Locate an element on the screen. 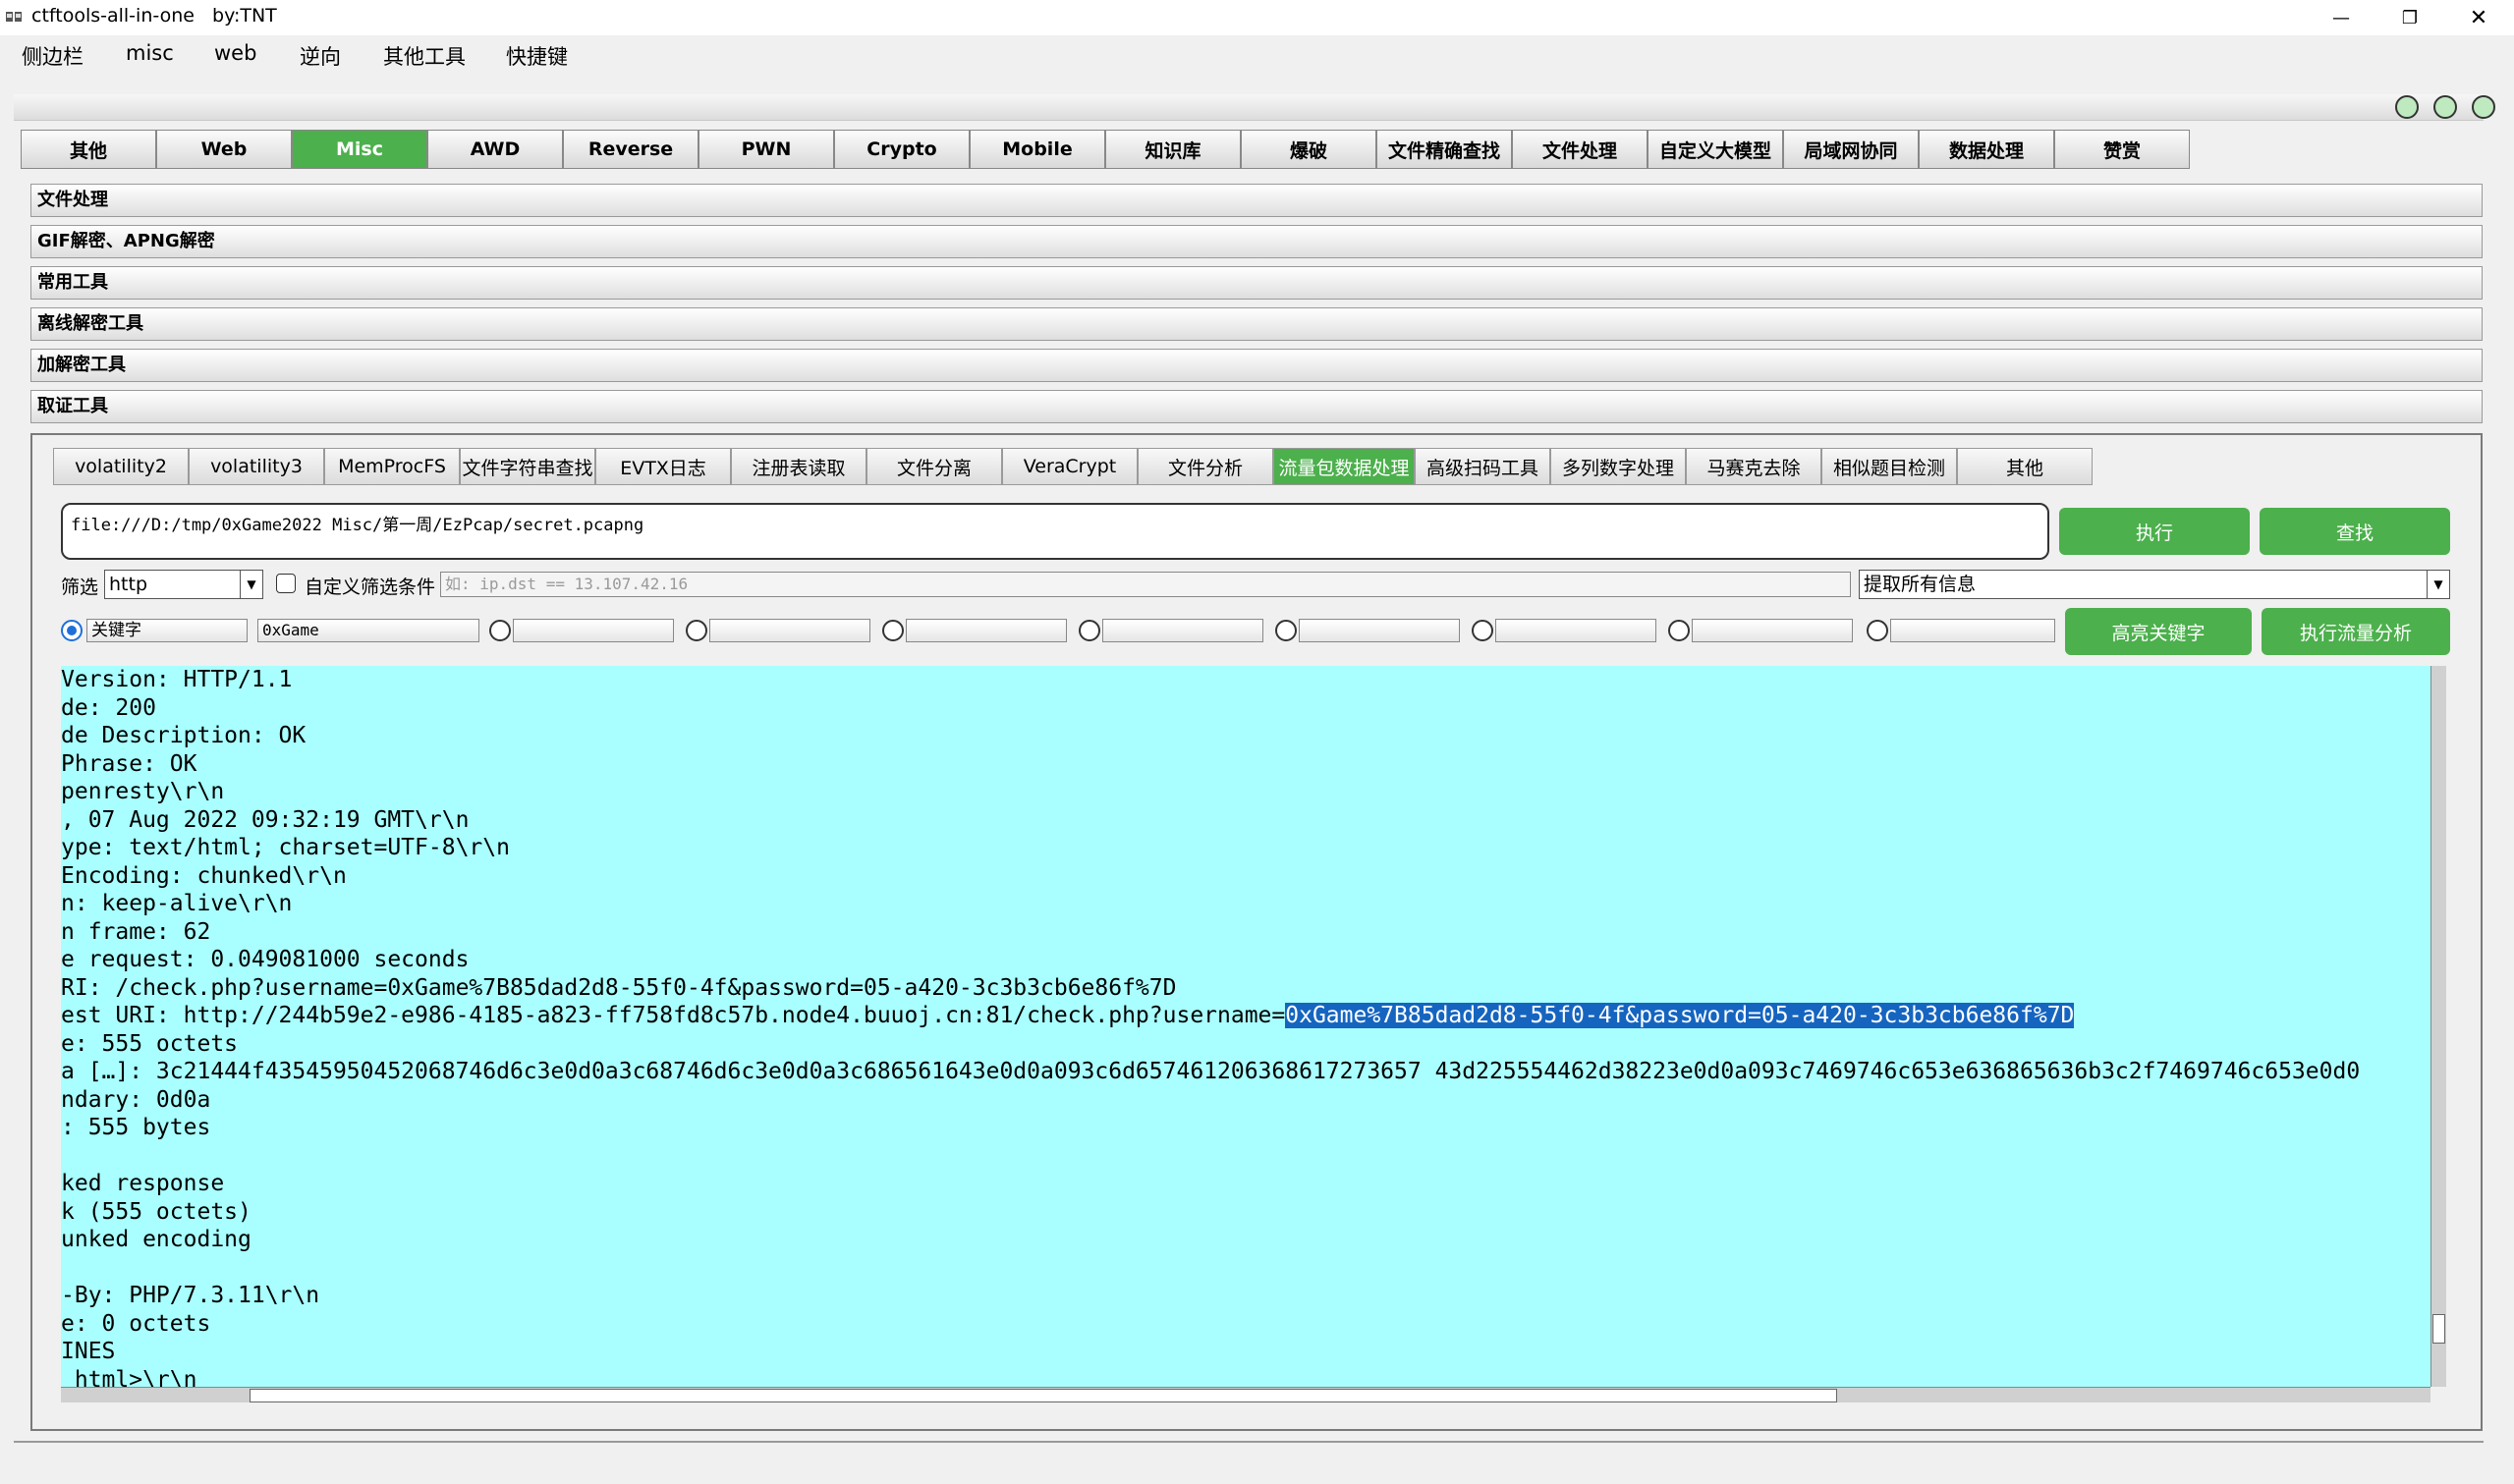 The image size is (2514, 1484). menu-sidebar: 侧边栏 is located at coordinates (53, 56).